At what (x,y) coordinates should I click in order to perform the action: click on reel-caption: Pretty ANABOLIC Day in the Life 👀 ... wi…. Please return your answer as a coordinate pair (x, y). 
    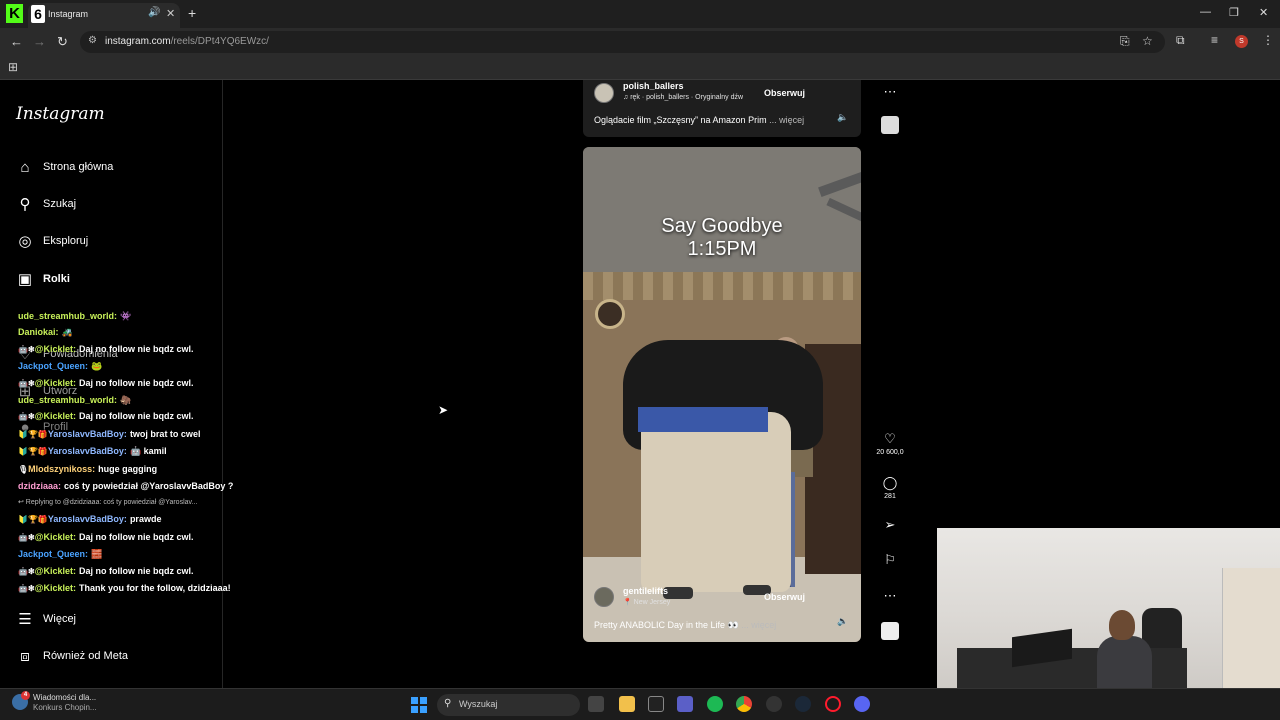
    Looking at the image, I should click on (685, 625).